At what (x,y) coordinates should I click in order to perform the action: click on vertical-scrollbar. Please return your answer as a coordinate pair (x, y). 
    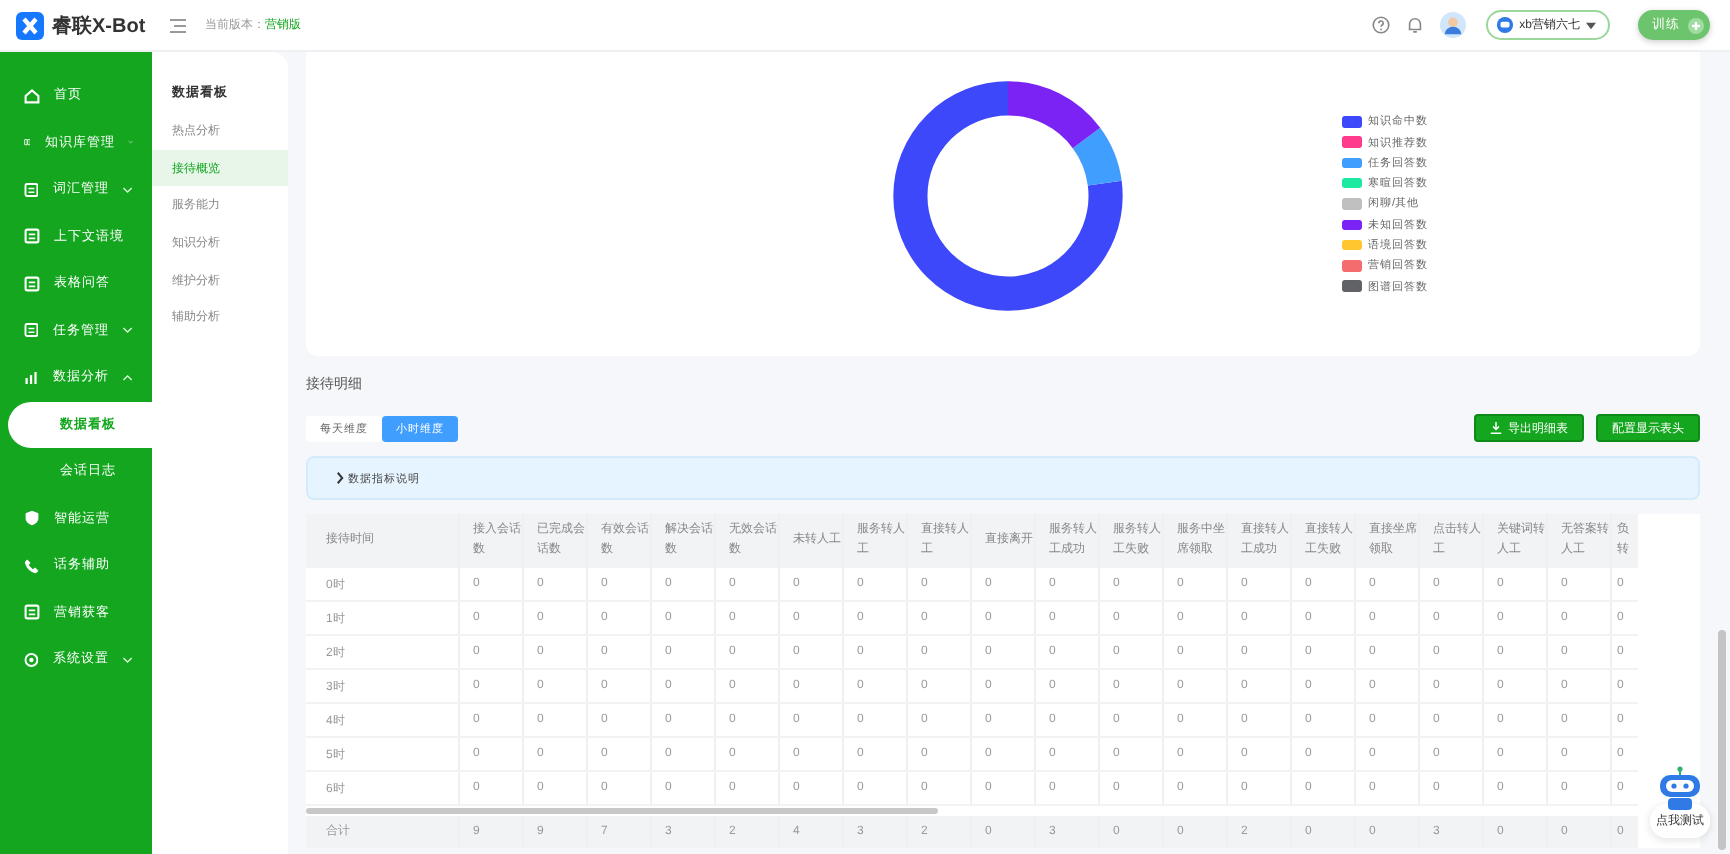
    Looking at the image, I should click on (1722, 740).